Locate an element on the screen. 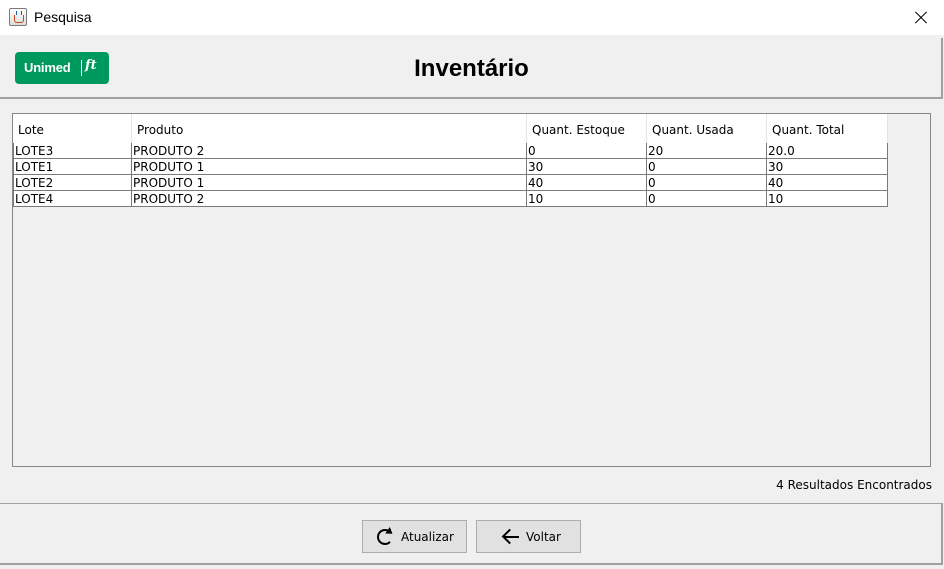 The width and height of the screenshot is (944, 569). cell-quant-estoque: 0 is located at coordinates (587, 150).